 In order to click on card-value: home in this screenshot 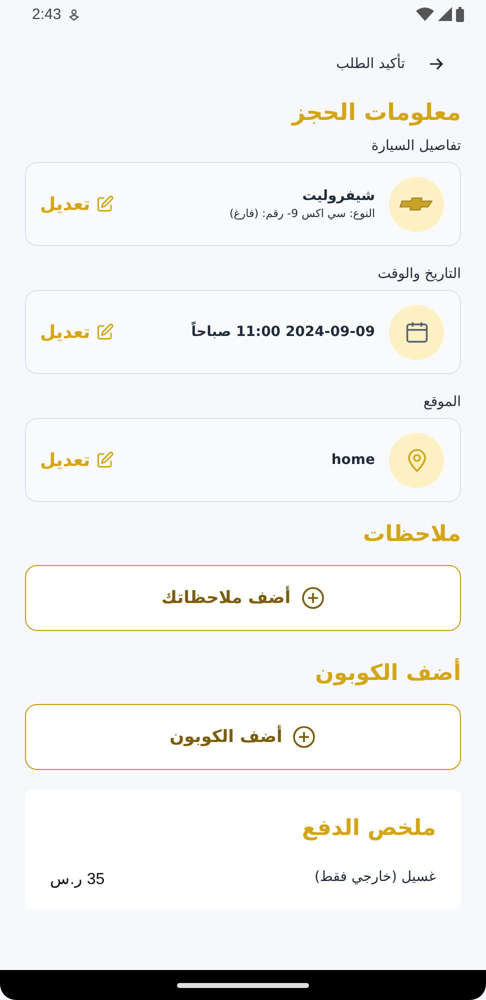, I will do `click(353, 460)`.